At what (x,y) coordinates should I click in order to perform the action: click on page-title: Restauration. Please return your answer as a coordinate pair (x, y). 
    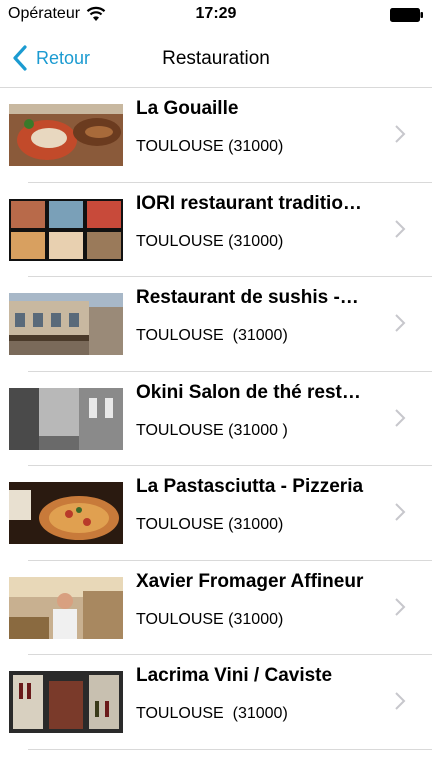
    Looking at the image, I should click on (216, 58).